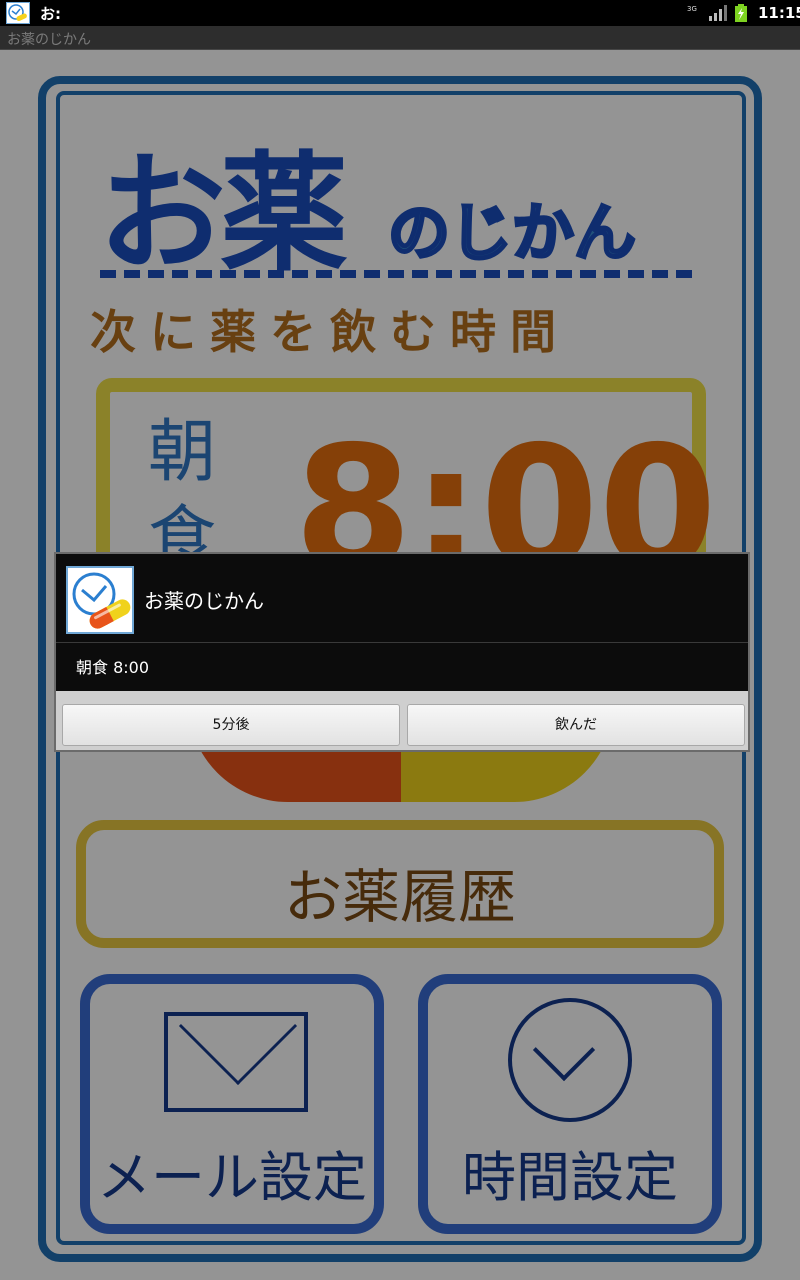 This screenshot has width=800, height=1280. I want to click on clock-time: 11:15, so click(779, 13).